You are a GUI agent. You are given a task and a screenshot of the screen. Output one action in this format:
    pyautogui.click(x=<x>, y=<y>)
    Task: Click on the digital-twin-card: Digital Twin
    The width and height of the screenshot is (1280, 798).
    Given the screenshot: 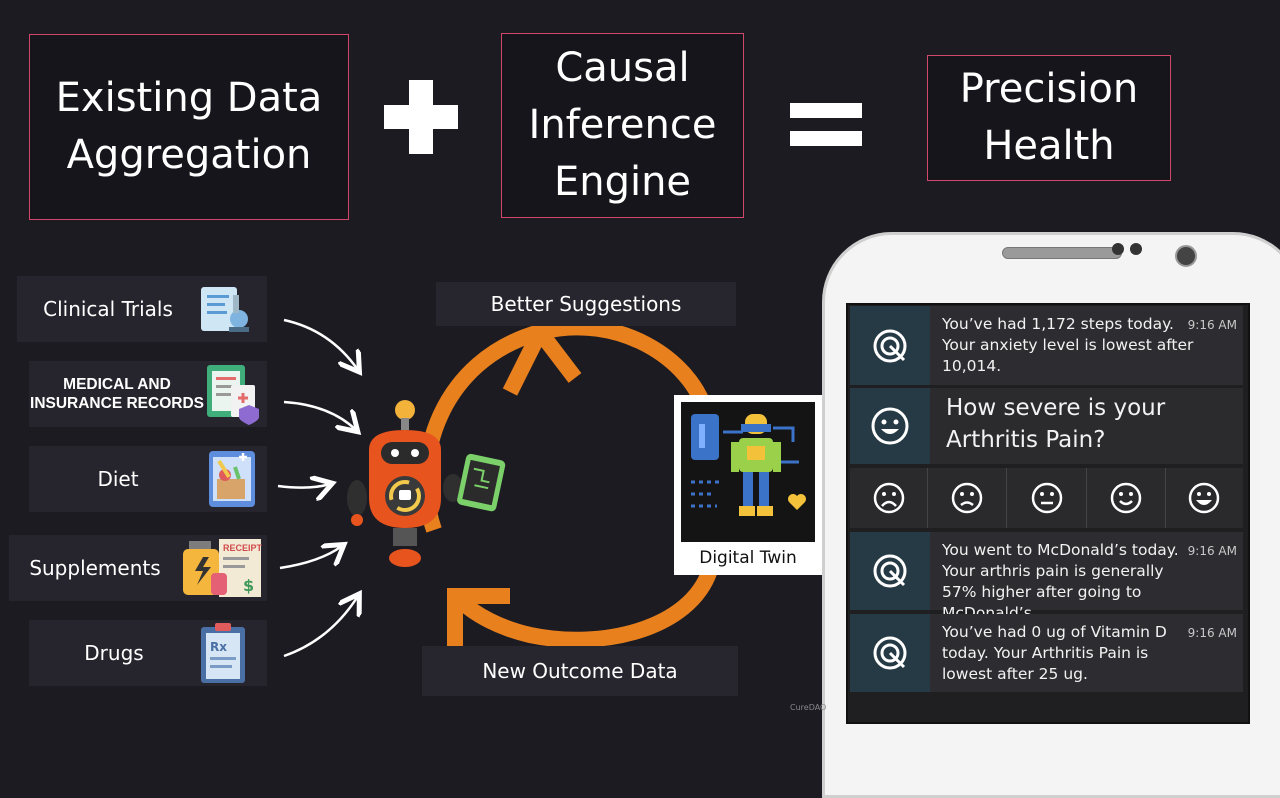 What is the action you would take?
    pyautogui.click(x=748, y=485)
    